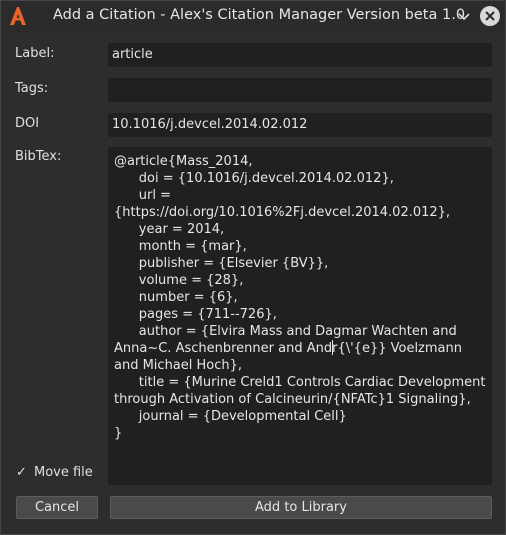  Describe the element at coordinates (301, 507) in the screenshot. I see `add-to-library-button: Add to Library` at that location.